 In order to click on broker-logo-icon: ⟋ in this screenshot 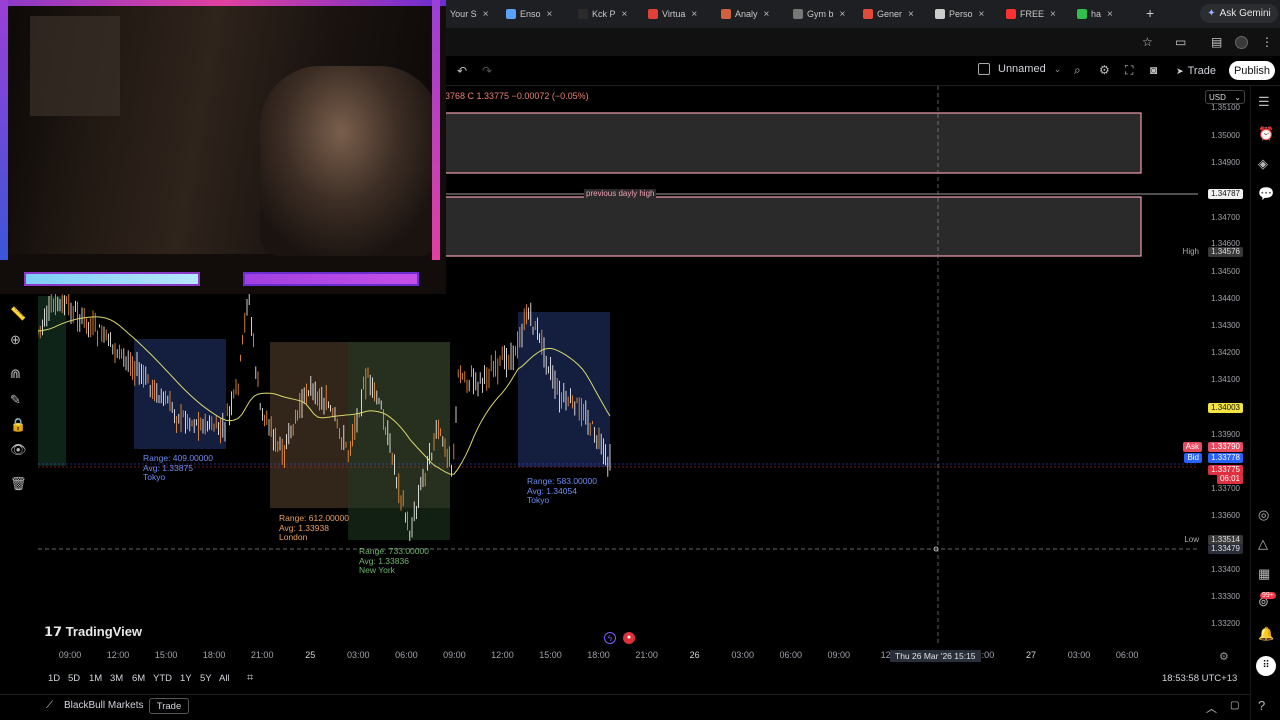, I will do `click(49, 705)`.